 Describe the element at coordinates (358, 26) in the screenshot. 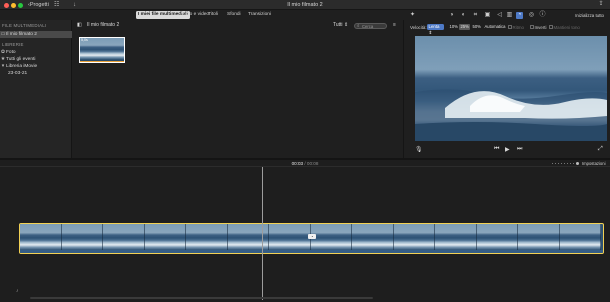

I see `search-icon: ⌕` at that location.